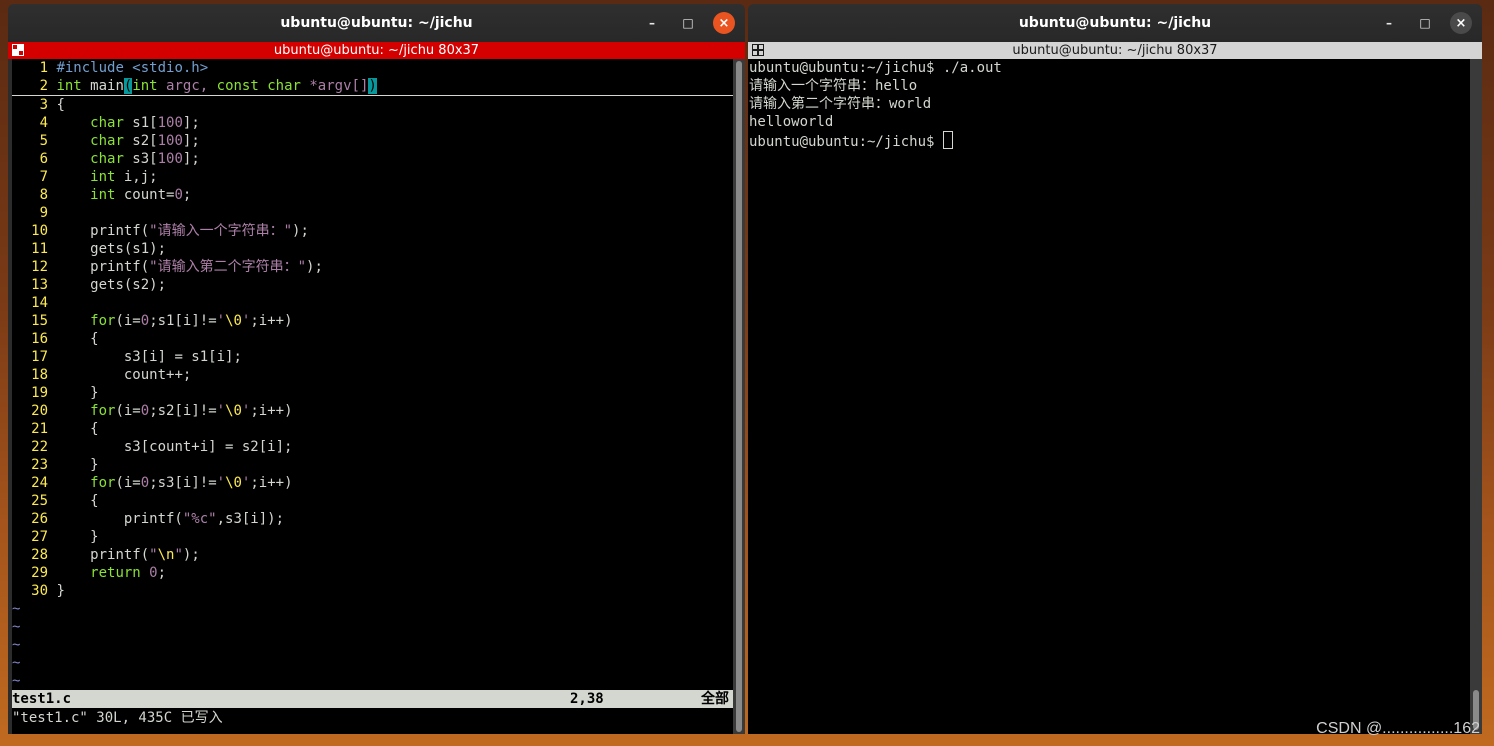 Image resolution: width=1494 pixels, height=746 pixels. I want to click on code-token: \0, so click(233, 321).